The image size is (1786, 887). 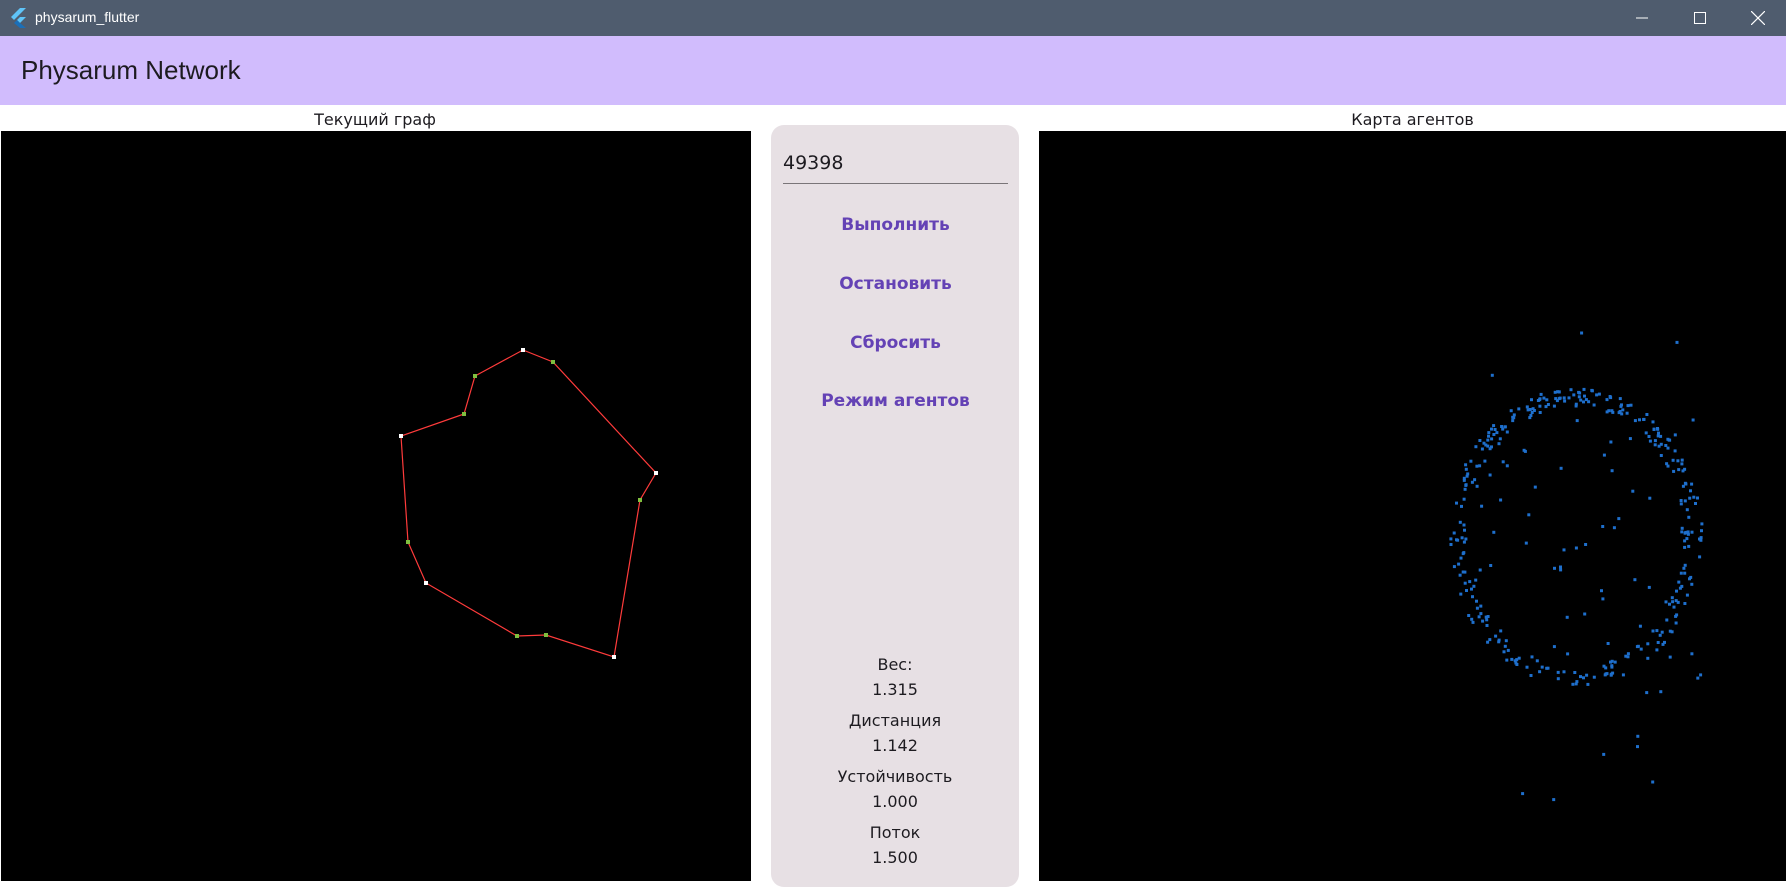 What do you see at coordinates (895, 689) in the screenshot?
I see `weight-value: 1.315` at bounding box center [895, 689].